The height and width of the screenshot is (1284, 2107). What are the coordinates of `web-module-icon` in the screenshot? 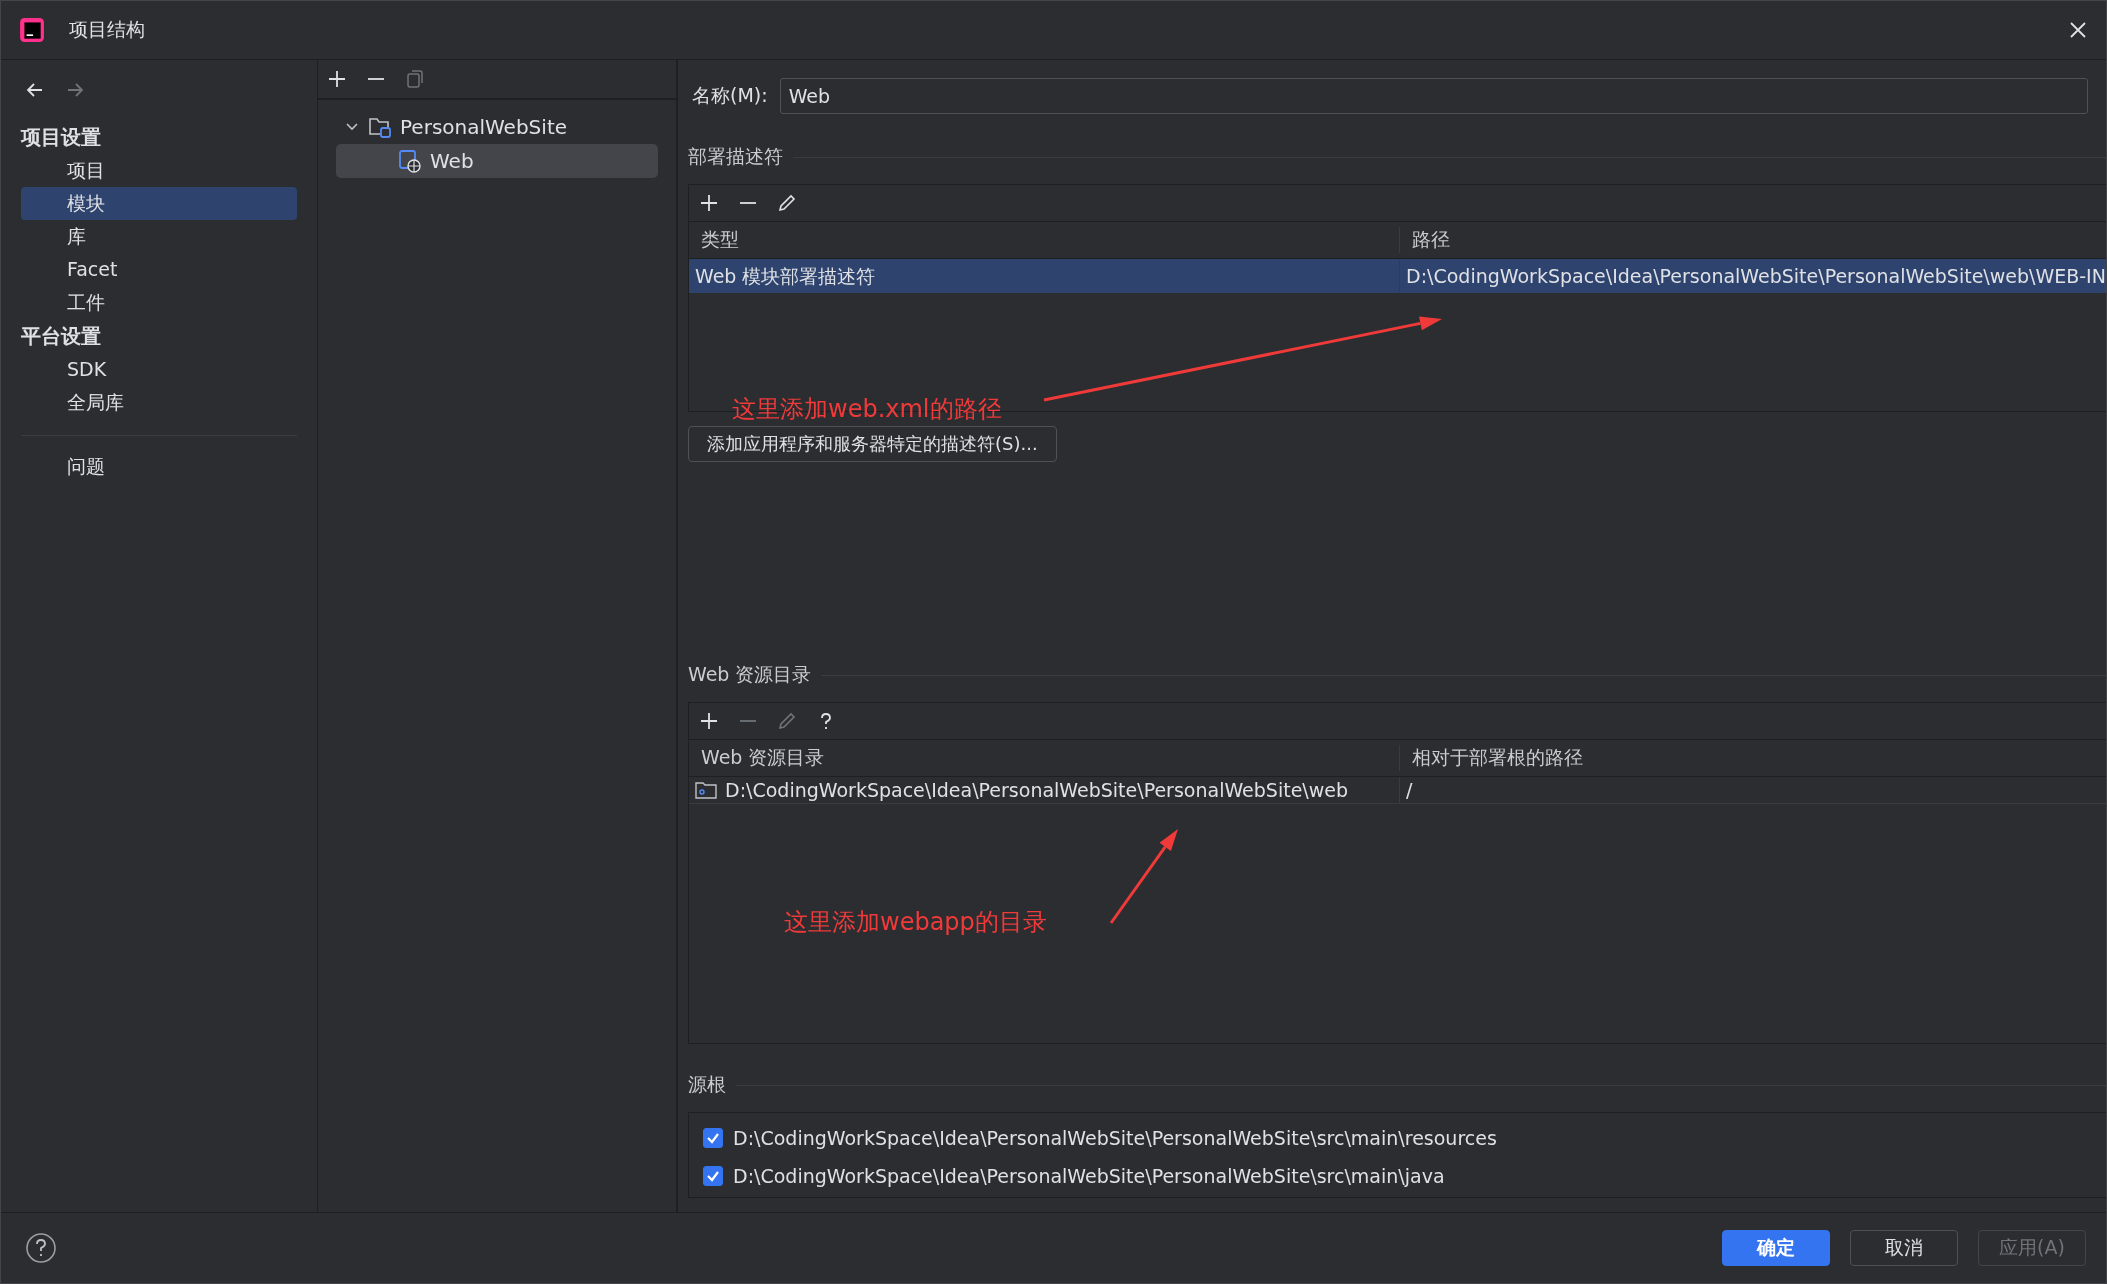 It's located at (410, 161).